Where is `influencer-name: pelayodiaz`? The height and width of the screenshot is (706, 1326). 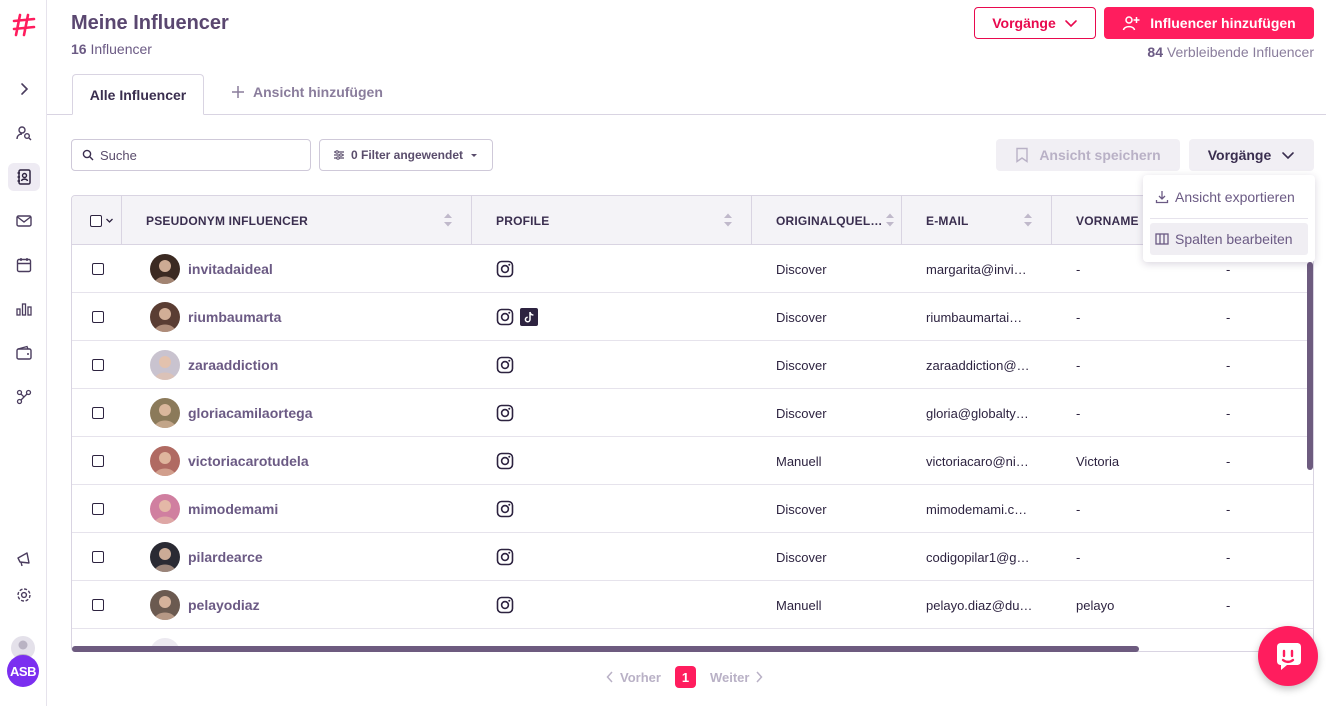
influencer-name: pelayodiaz is located at coordinates (224, 605).